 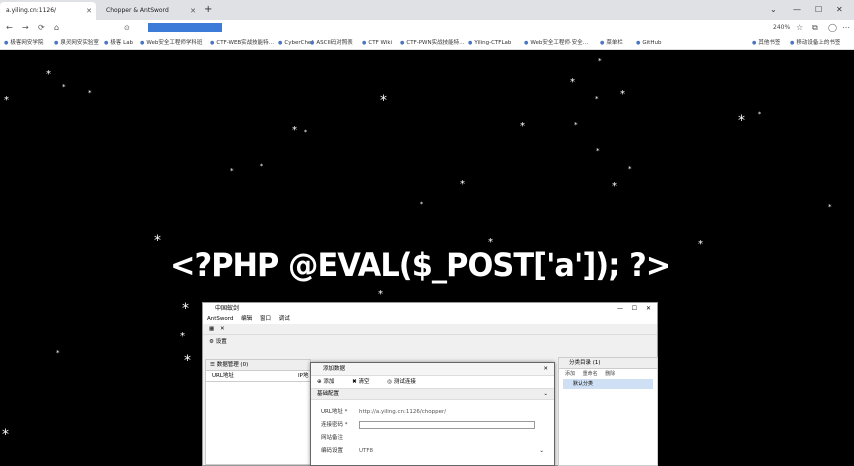 What do you see at coordinates (832, 28) in the screenshot?
I see `profile-icon: ◯` at bounding box center [832, 28].